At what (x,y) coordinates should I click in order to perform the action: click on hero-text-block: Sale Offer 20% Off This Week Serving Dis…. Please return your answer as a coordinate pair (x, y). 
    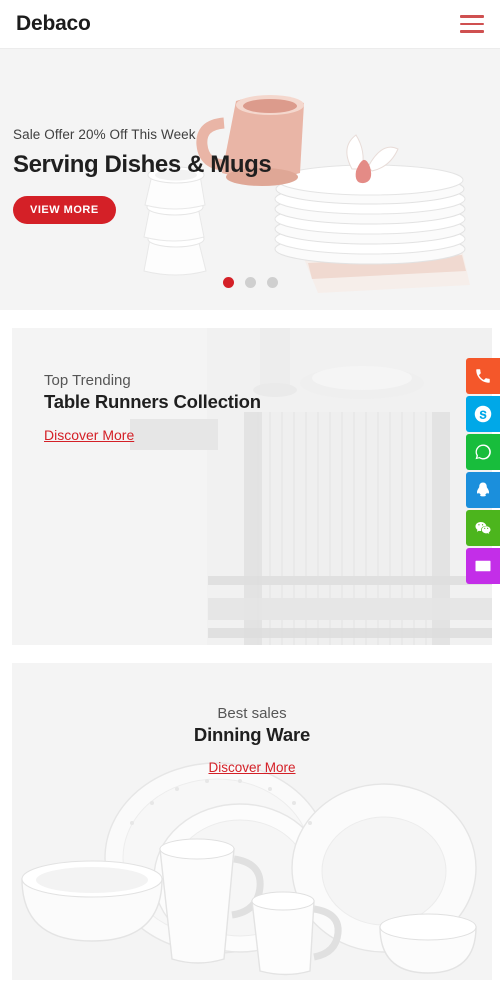
    Looking at the image, I should click on (142, 175).